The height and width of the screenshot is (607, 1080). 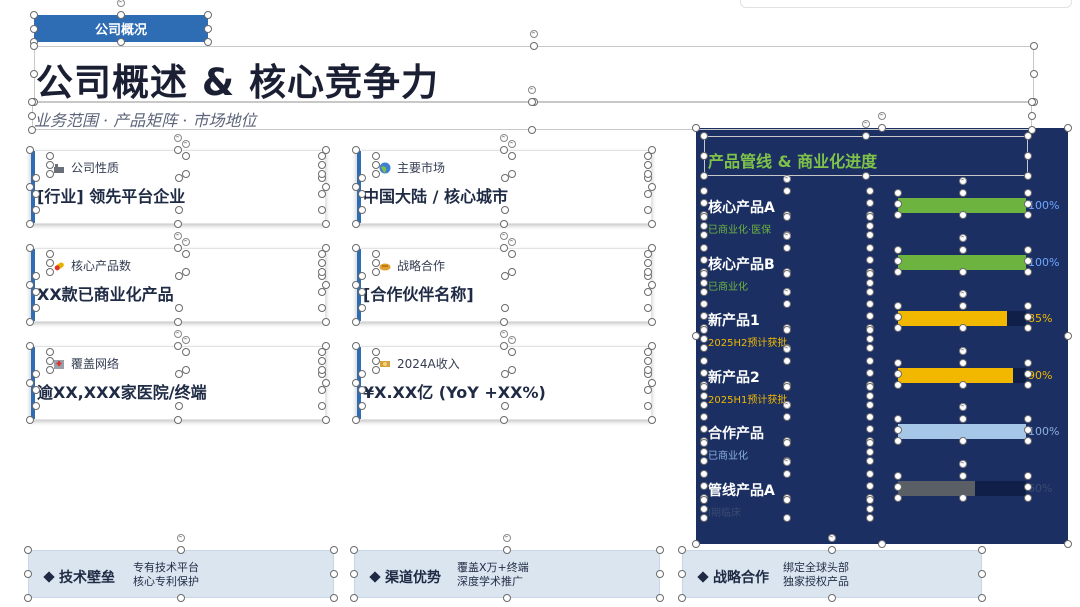 What do you see at coordinates (237, 79) in the screenshot?
I see `page-title: 公司概述 & 核心竞争力` at bounding box center [237, 79].